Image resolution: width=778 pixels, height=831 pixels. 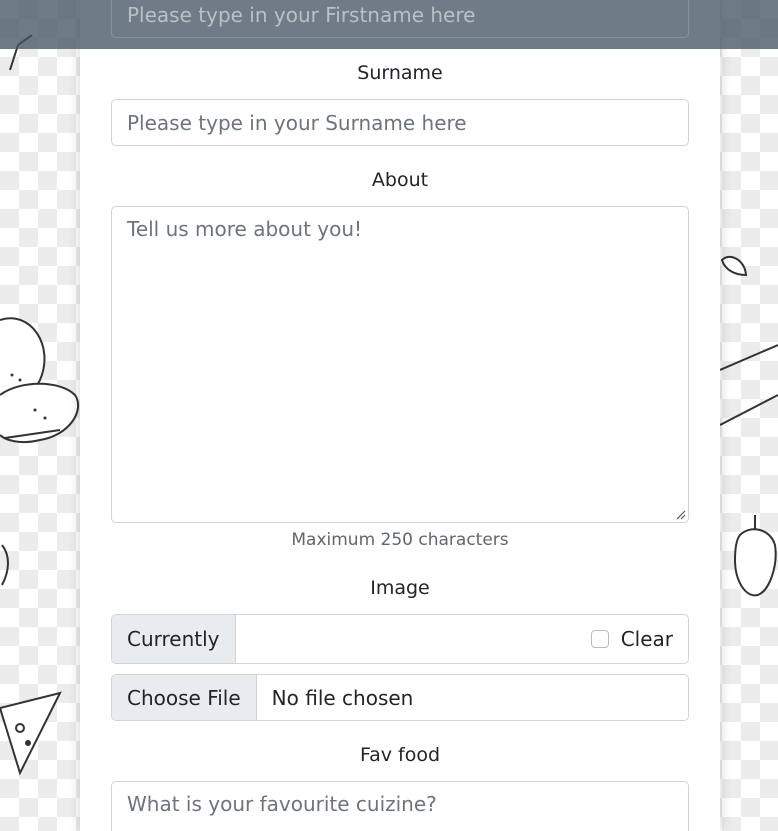 What do you see at coordinates (5, 565) in the screenshot?
I see `sprout-doodle-icon` at bounding box center [5, 565].